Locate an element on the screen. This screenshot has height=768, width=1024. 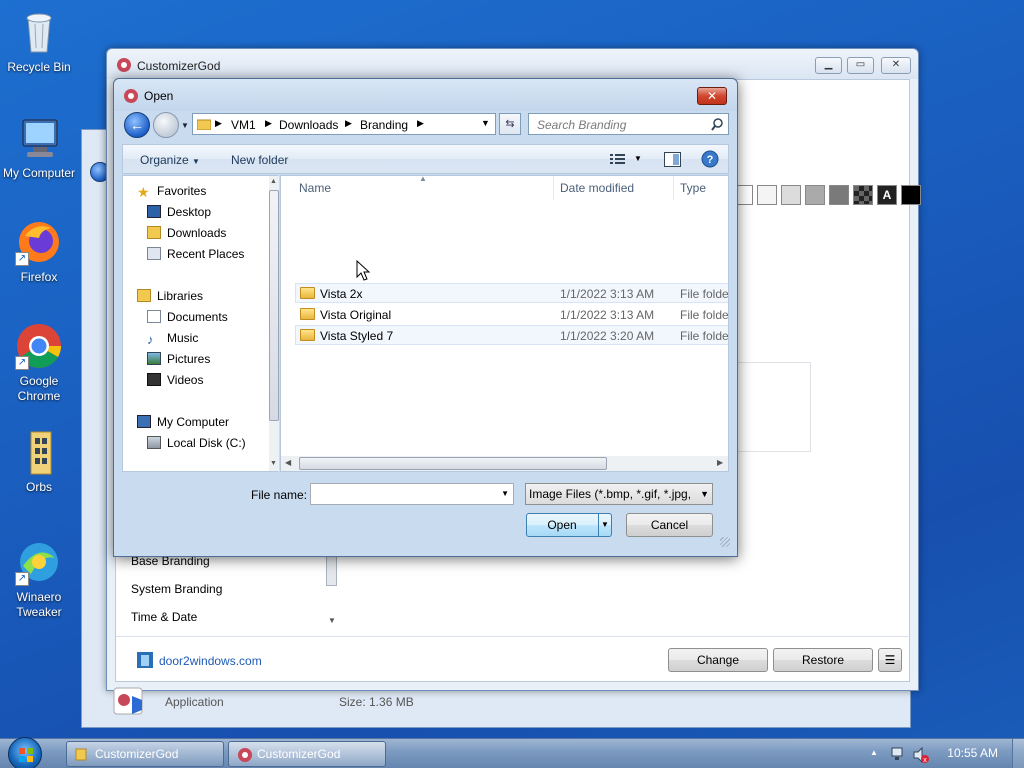
scroll-up-icon: ▲ is located at coordinates (273, 181).